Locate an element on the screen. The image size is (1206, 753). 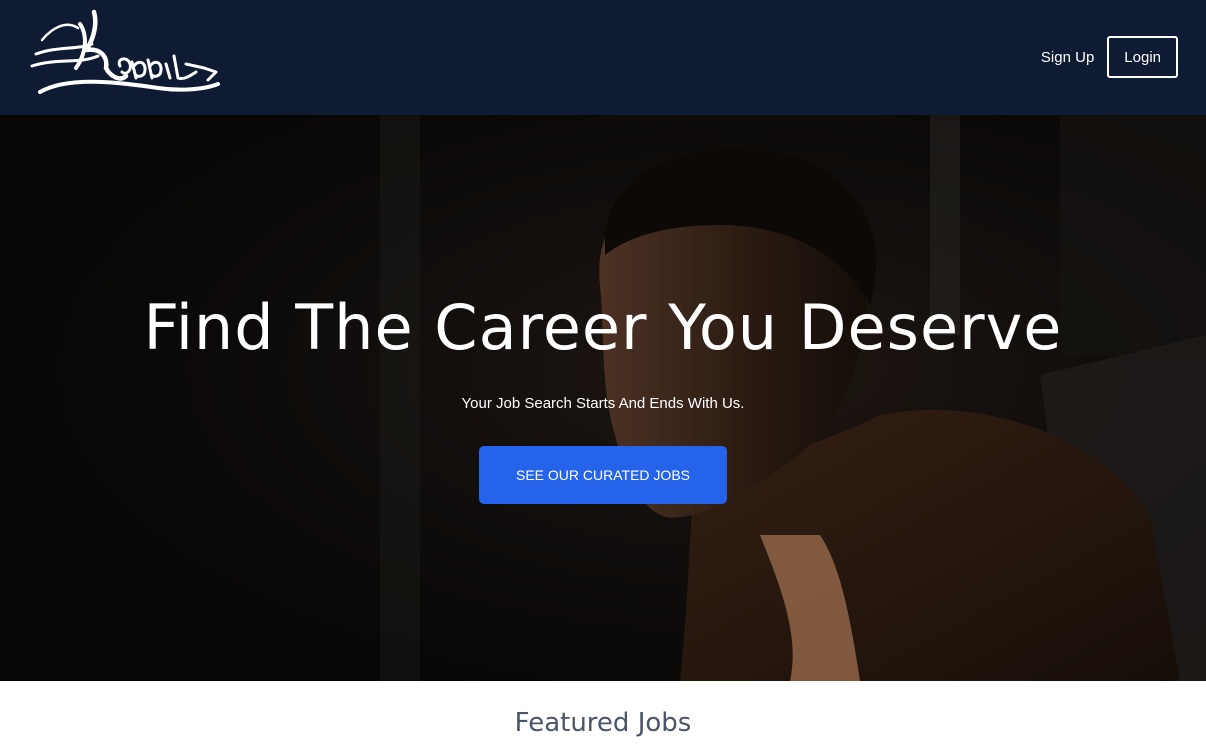
see-curated-jobs-button: SEE OUR CURATED JOBS is located at coordinates (603, 475).